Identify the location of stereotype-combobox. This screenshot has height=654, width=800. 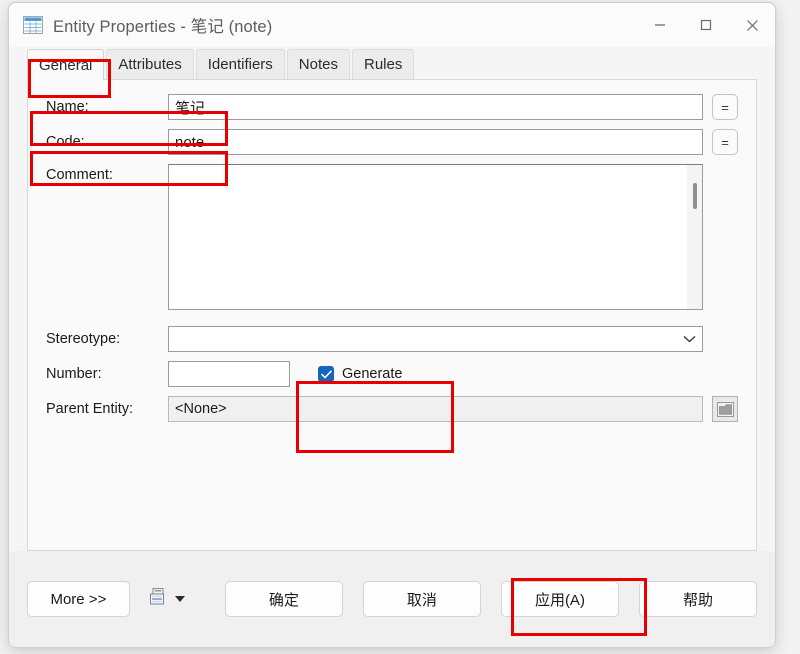
(435, 339).